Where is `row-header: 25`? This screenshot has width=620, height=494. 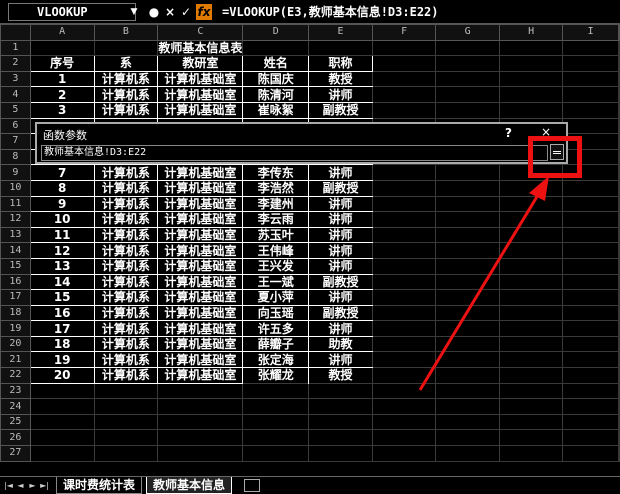
row-header: 25 is located at coordinates (15, 422).